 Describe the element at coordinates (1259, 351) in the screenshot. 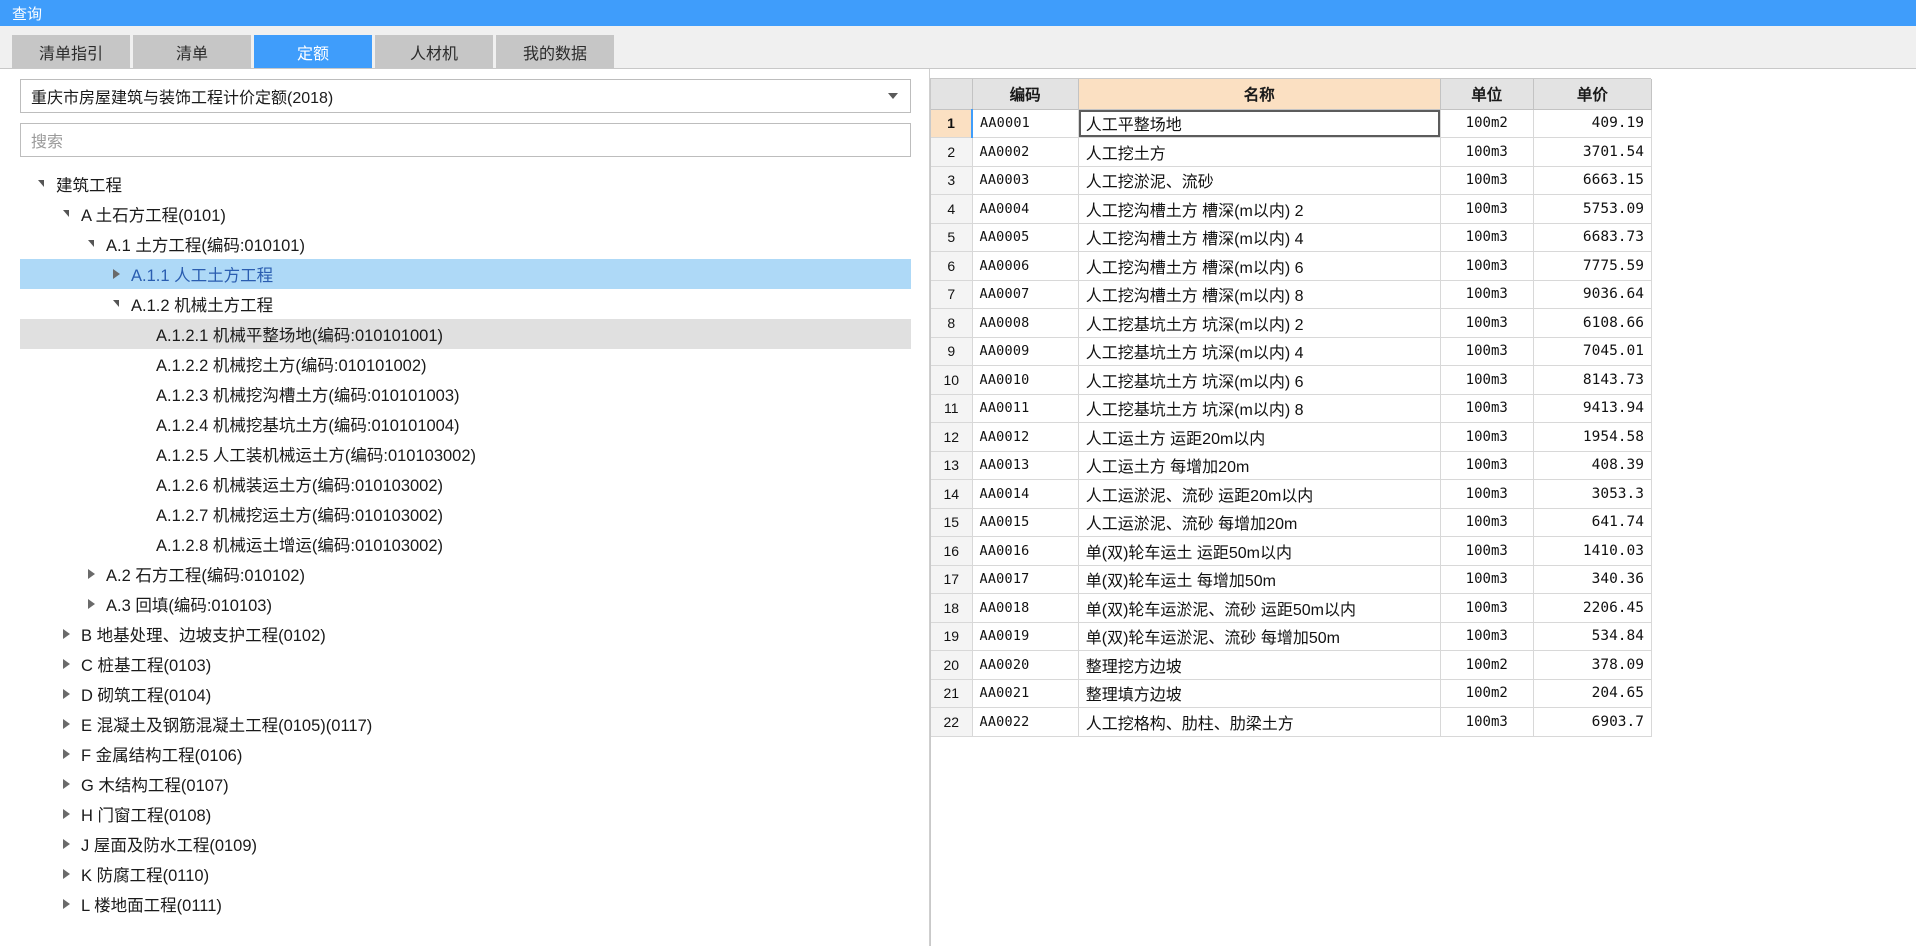

I see `name-cell: 人工挖基坑土方 坑深(m以内) 4` at that location.